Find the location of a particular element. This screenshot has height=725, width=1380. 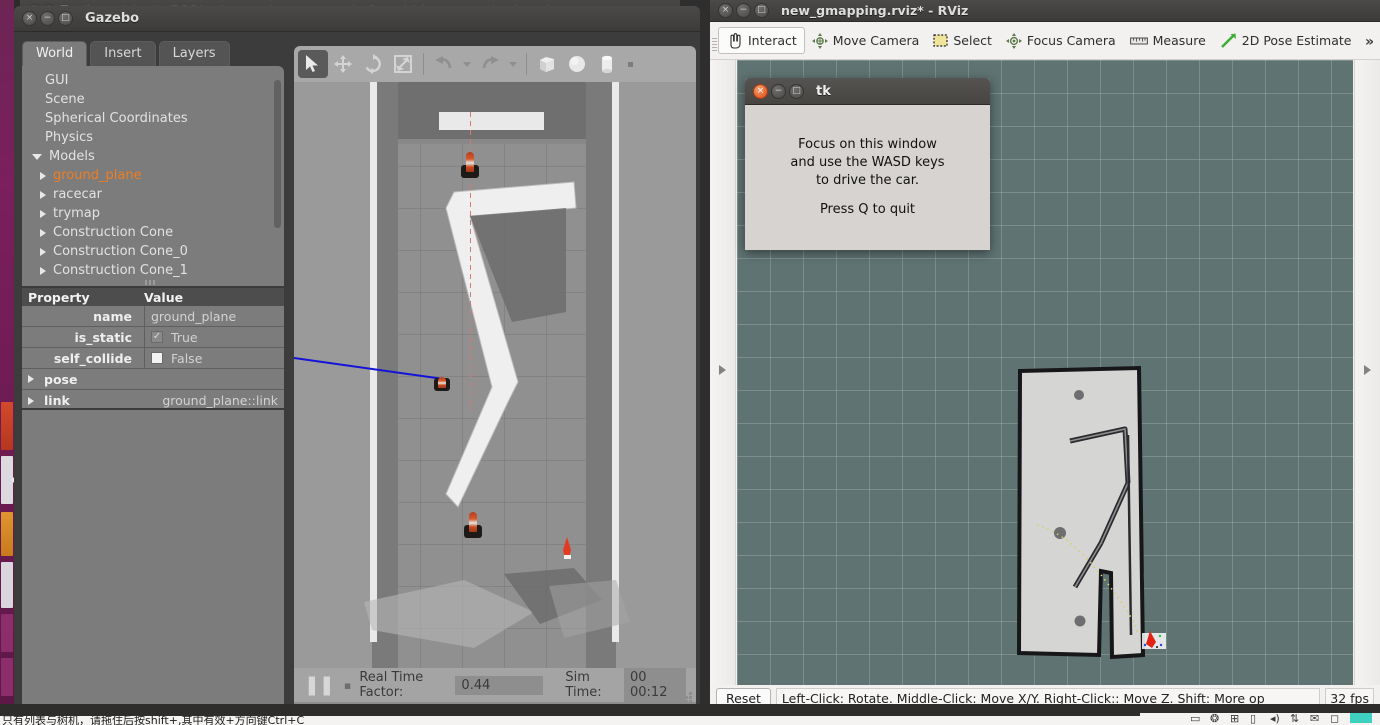

rotate-tool-button is located at coordinates (373, 64).